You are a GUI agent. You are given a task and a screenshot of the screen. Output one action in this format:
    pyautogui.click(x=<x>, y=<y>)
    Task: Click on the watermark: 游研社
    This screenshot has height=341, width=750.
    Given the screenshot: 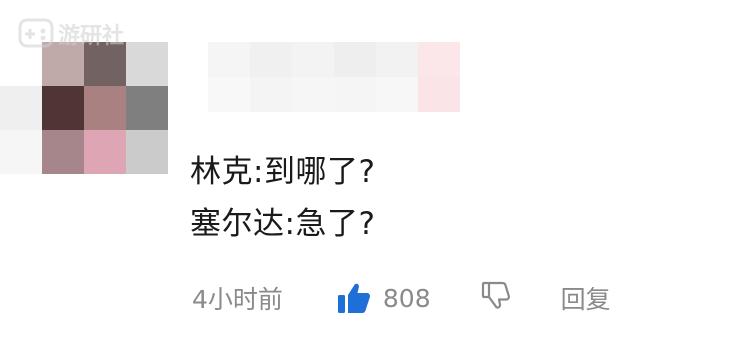 What is the action you would take?
    pyautogui.click(x=71, y=34)
    